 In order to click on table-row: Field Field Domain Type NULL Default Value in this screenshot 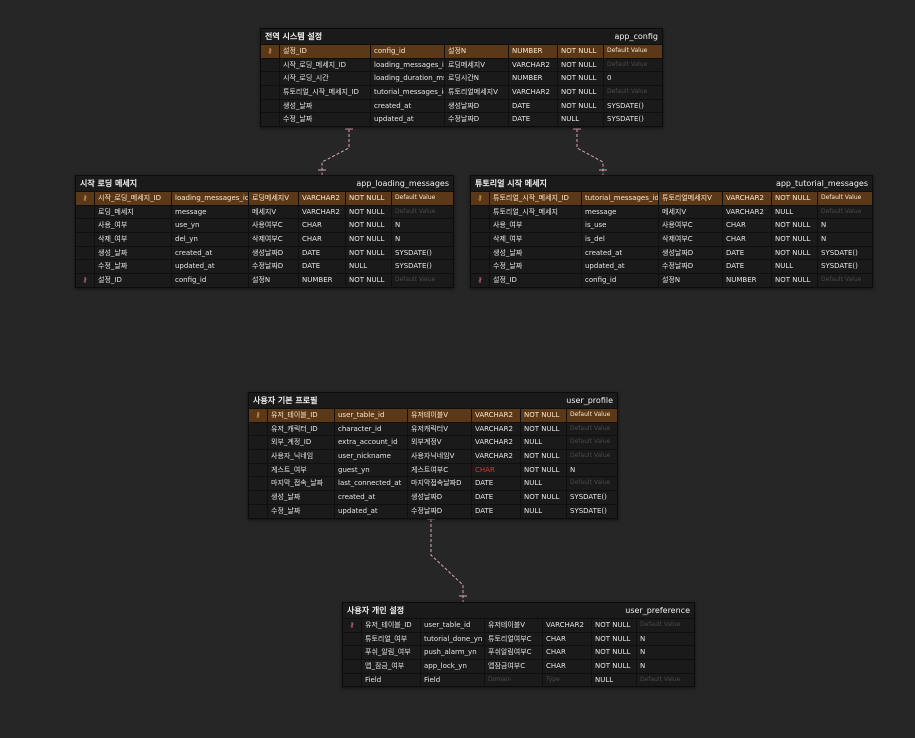, I will do `click(518, 679)`.